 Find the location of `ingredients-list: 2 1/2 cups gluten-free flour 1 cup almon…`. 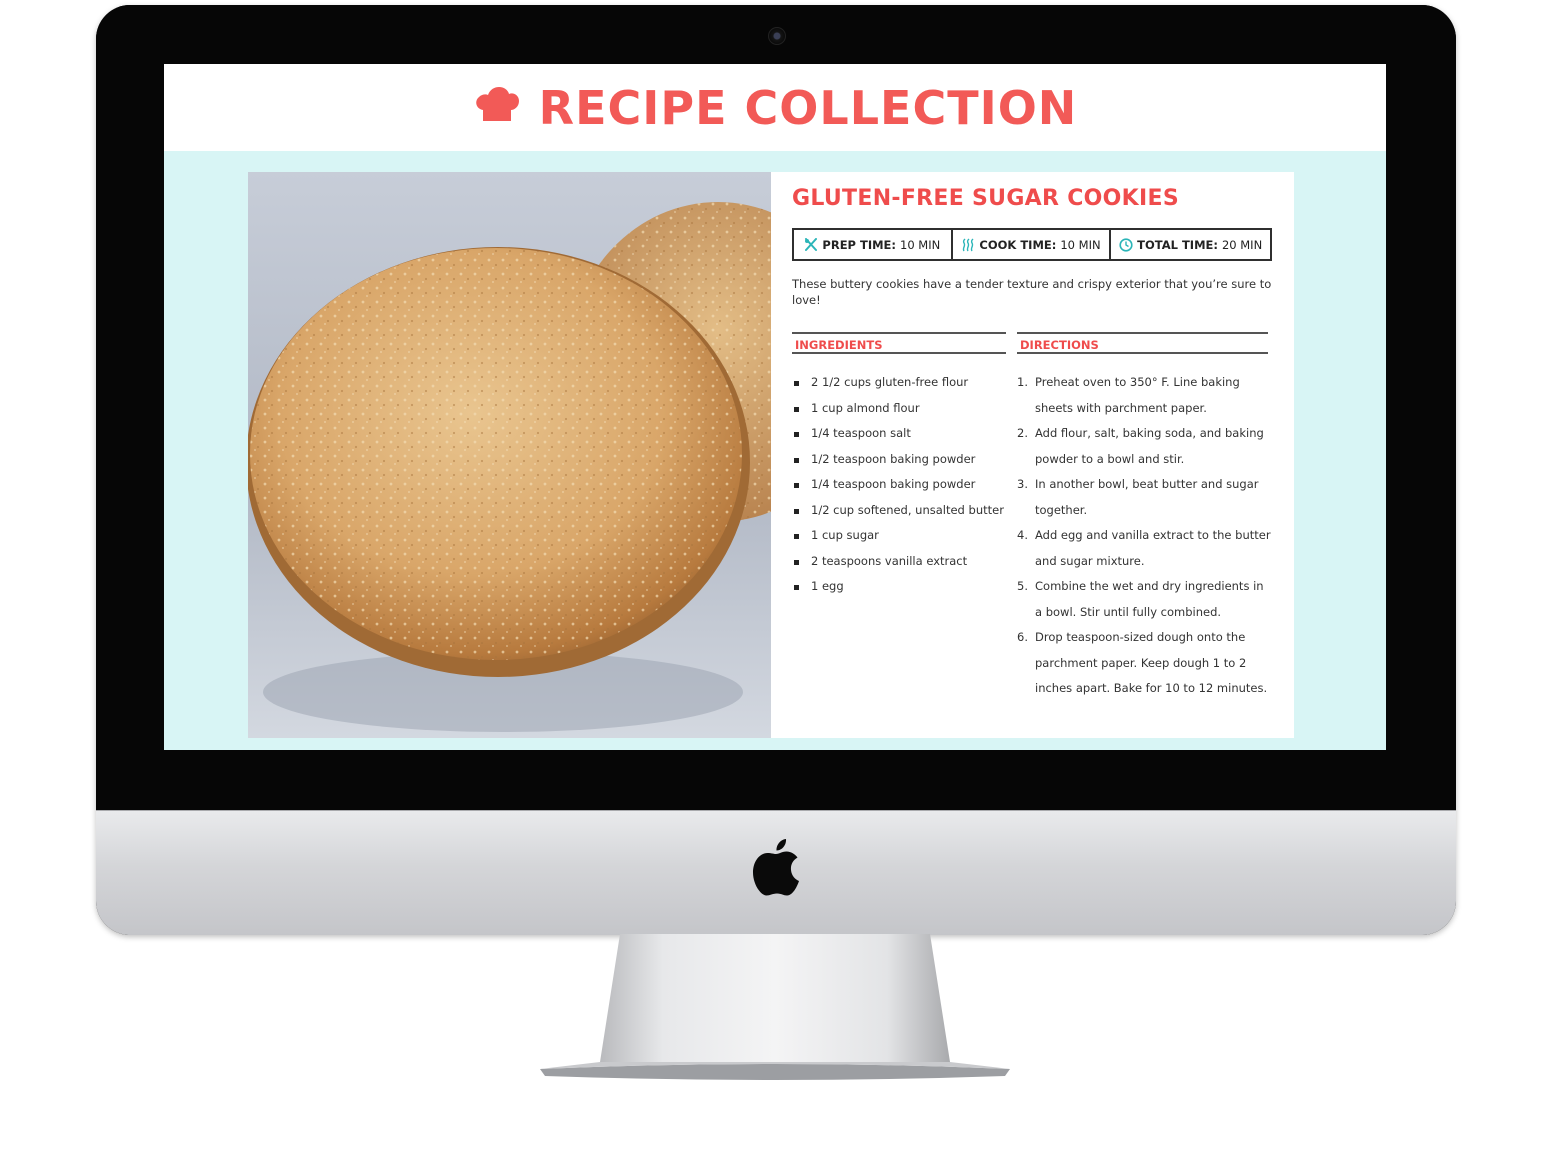

ingredients-list: 2 1/2 cups gluten-free flour 1 cup almon… is located at coordinates (902, 485).